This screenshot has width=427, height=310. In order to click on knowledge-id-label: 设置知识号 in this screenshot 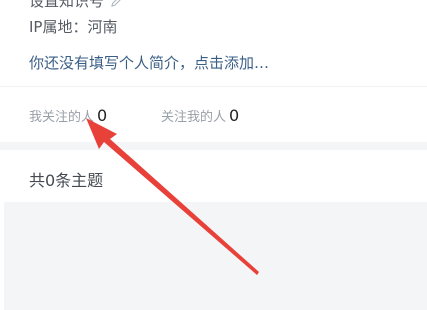, I will do `click(67, 5)`.